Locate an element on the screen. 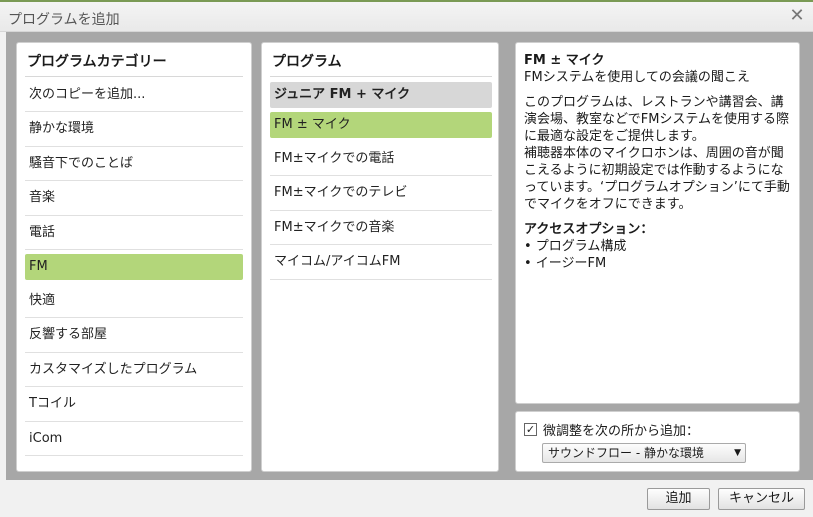 This screenshot has height=517, width=813. close-icon: ✕ is located at coordinates (797, 16).